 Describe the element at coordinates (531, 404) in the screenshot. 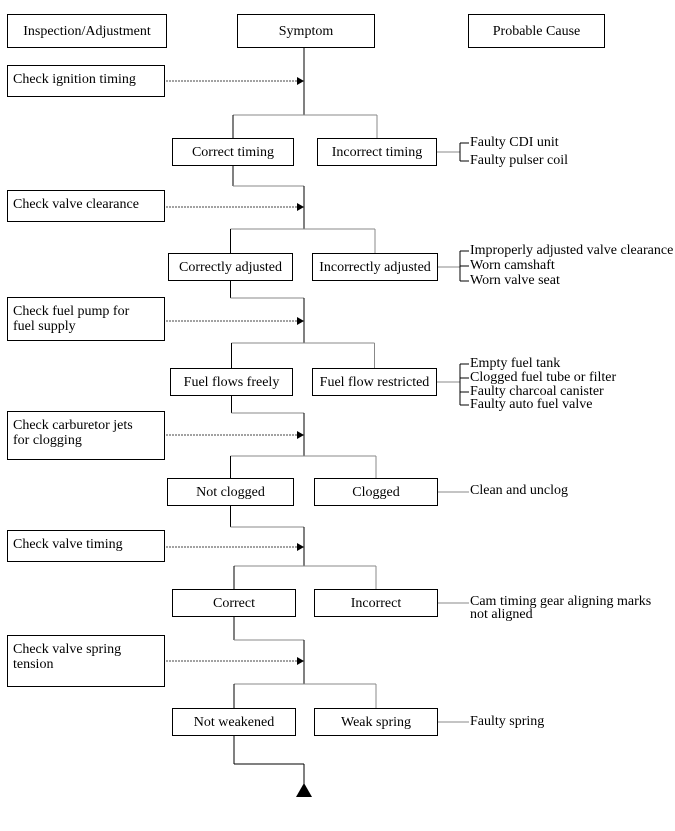

I see `probable-cause: Faulty auto fuel valve` at that location.